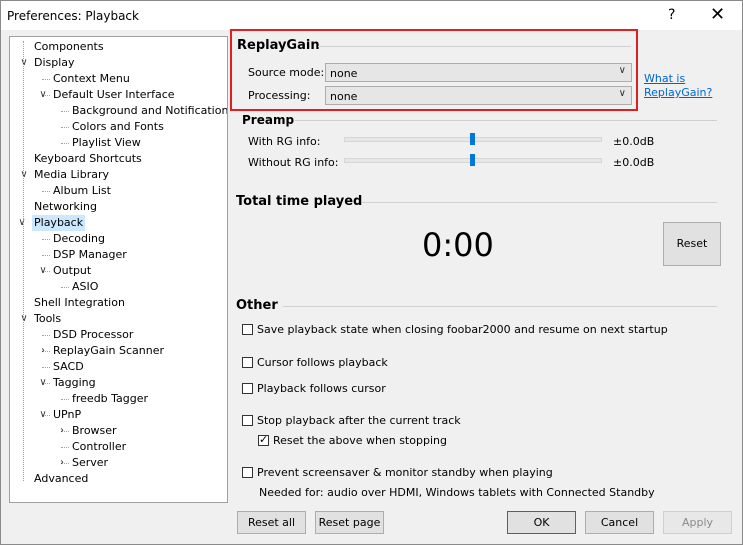 This screenshot has width=743, height=545. I want to click on with-rg-label: With RG info:, so click(284, 141).